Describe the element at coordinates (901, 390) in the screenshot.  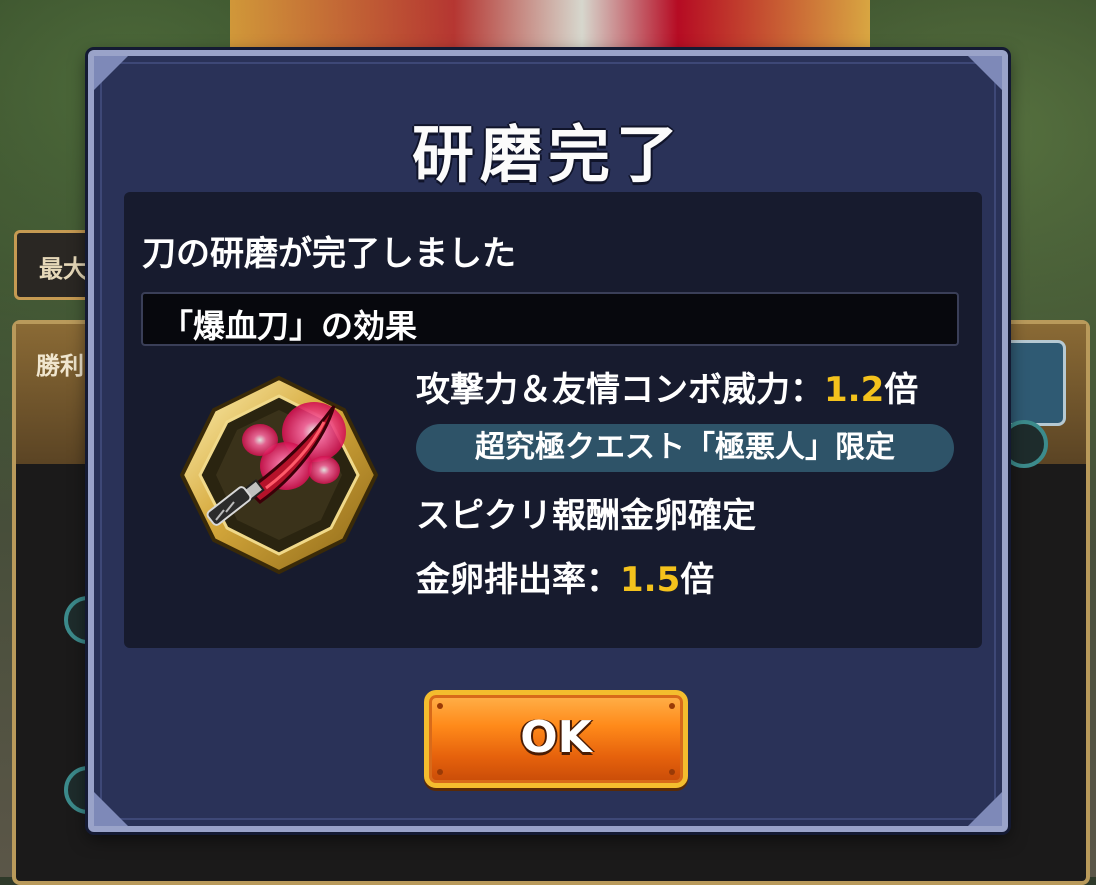
I see `effect-attack-combo-unit: 倍` at that location.